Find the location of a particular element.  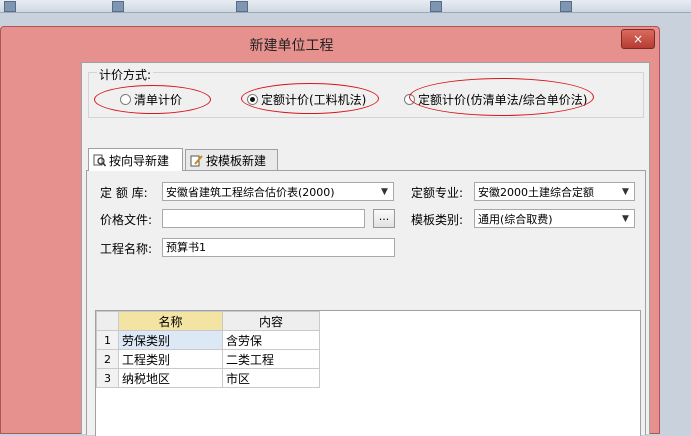

pricing-method-label: 计价方式: is located at coordinates (125, 74).